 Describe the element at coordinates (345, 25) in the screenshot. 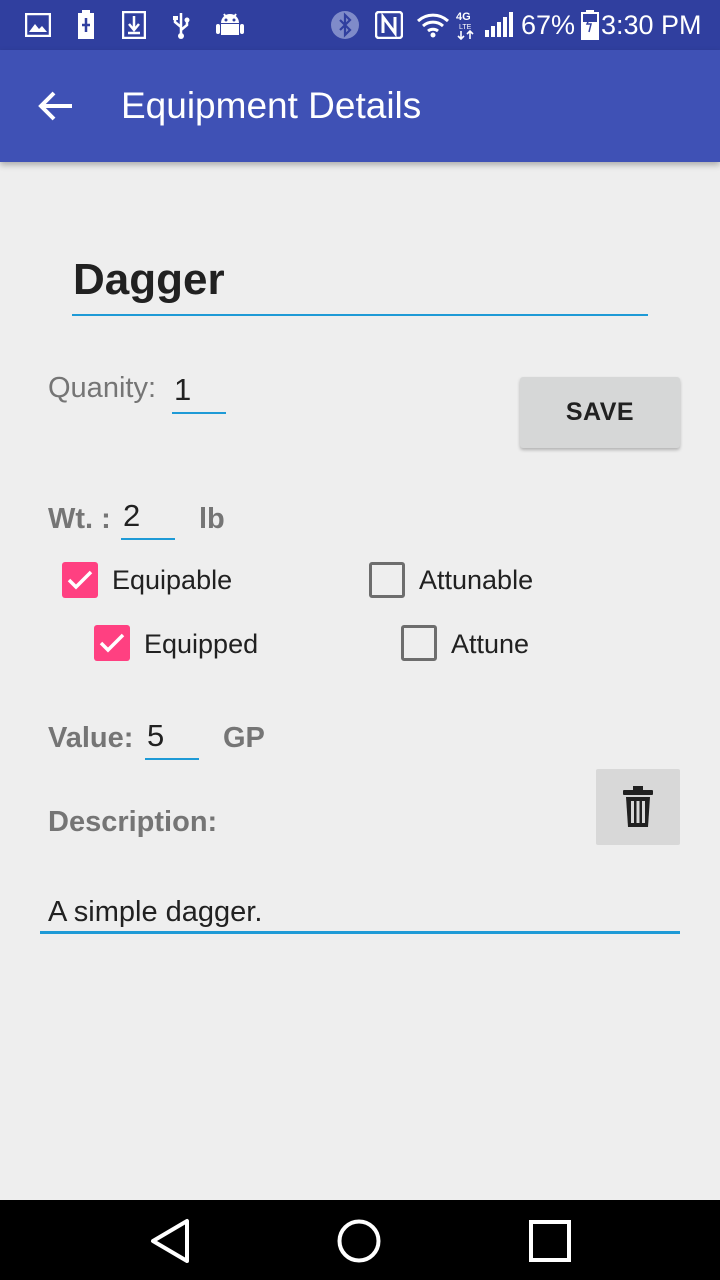

I see `bluetooth-icon` at that location.